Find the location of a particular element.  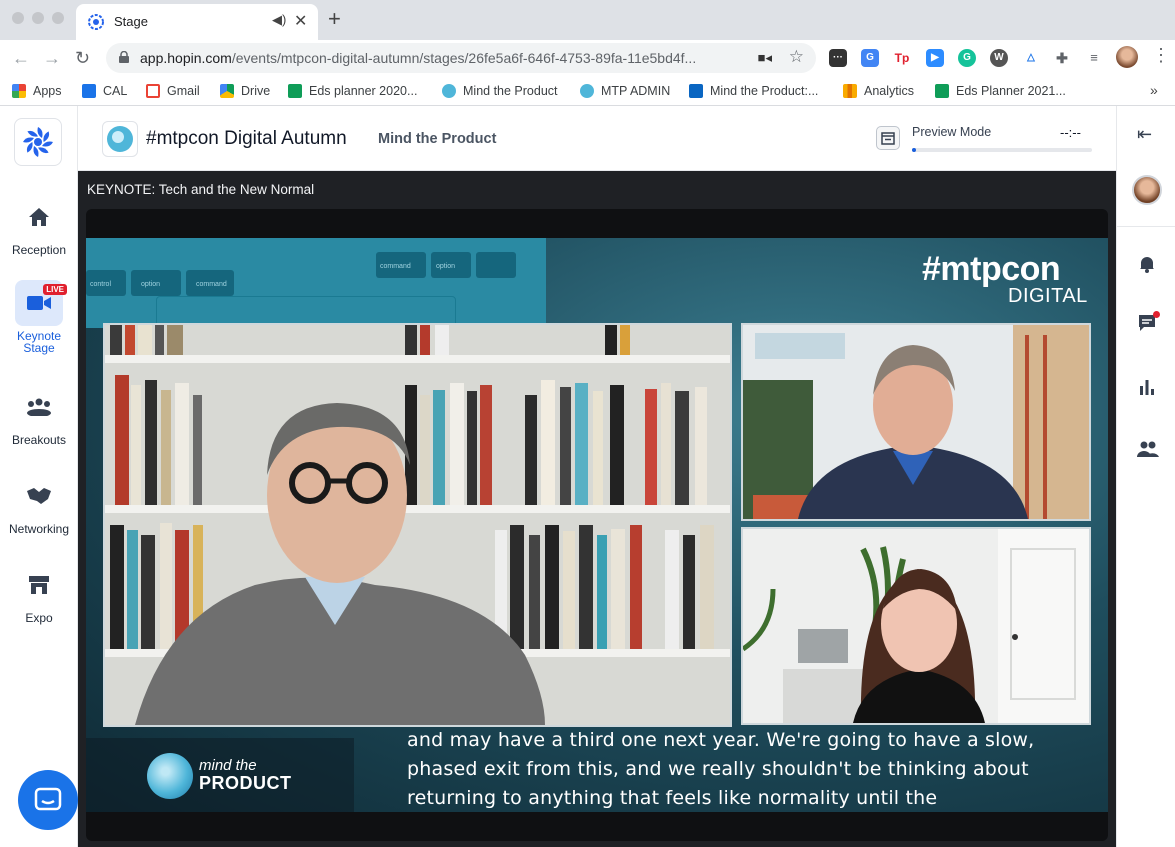

badge-line-1: mind the is located at coordinates (228, 765).